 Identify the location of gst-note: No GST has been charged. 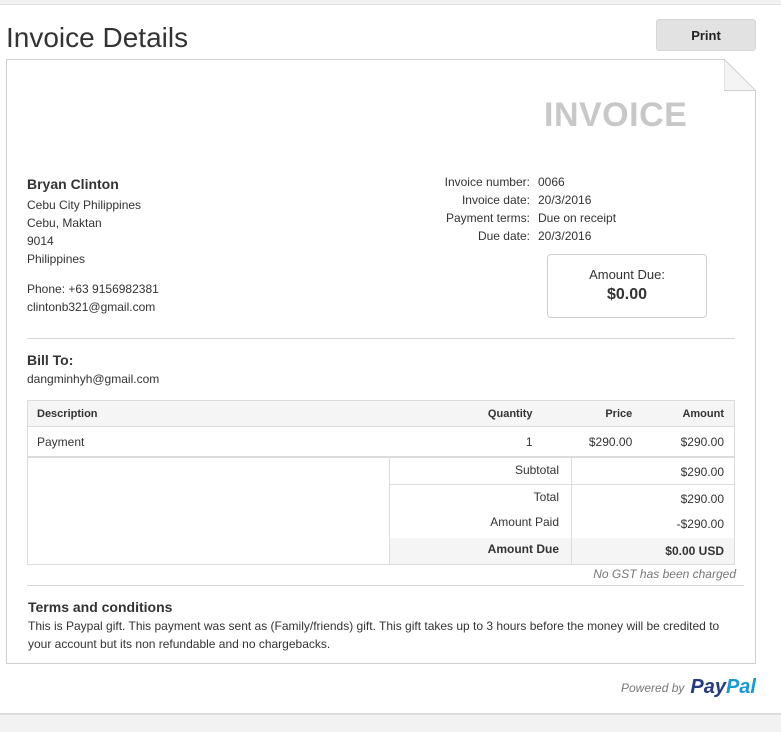
(664, 574).